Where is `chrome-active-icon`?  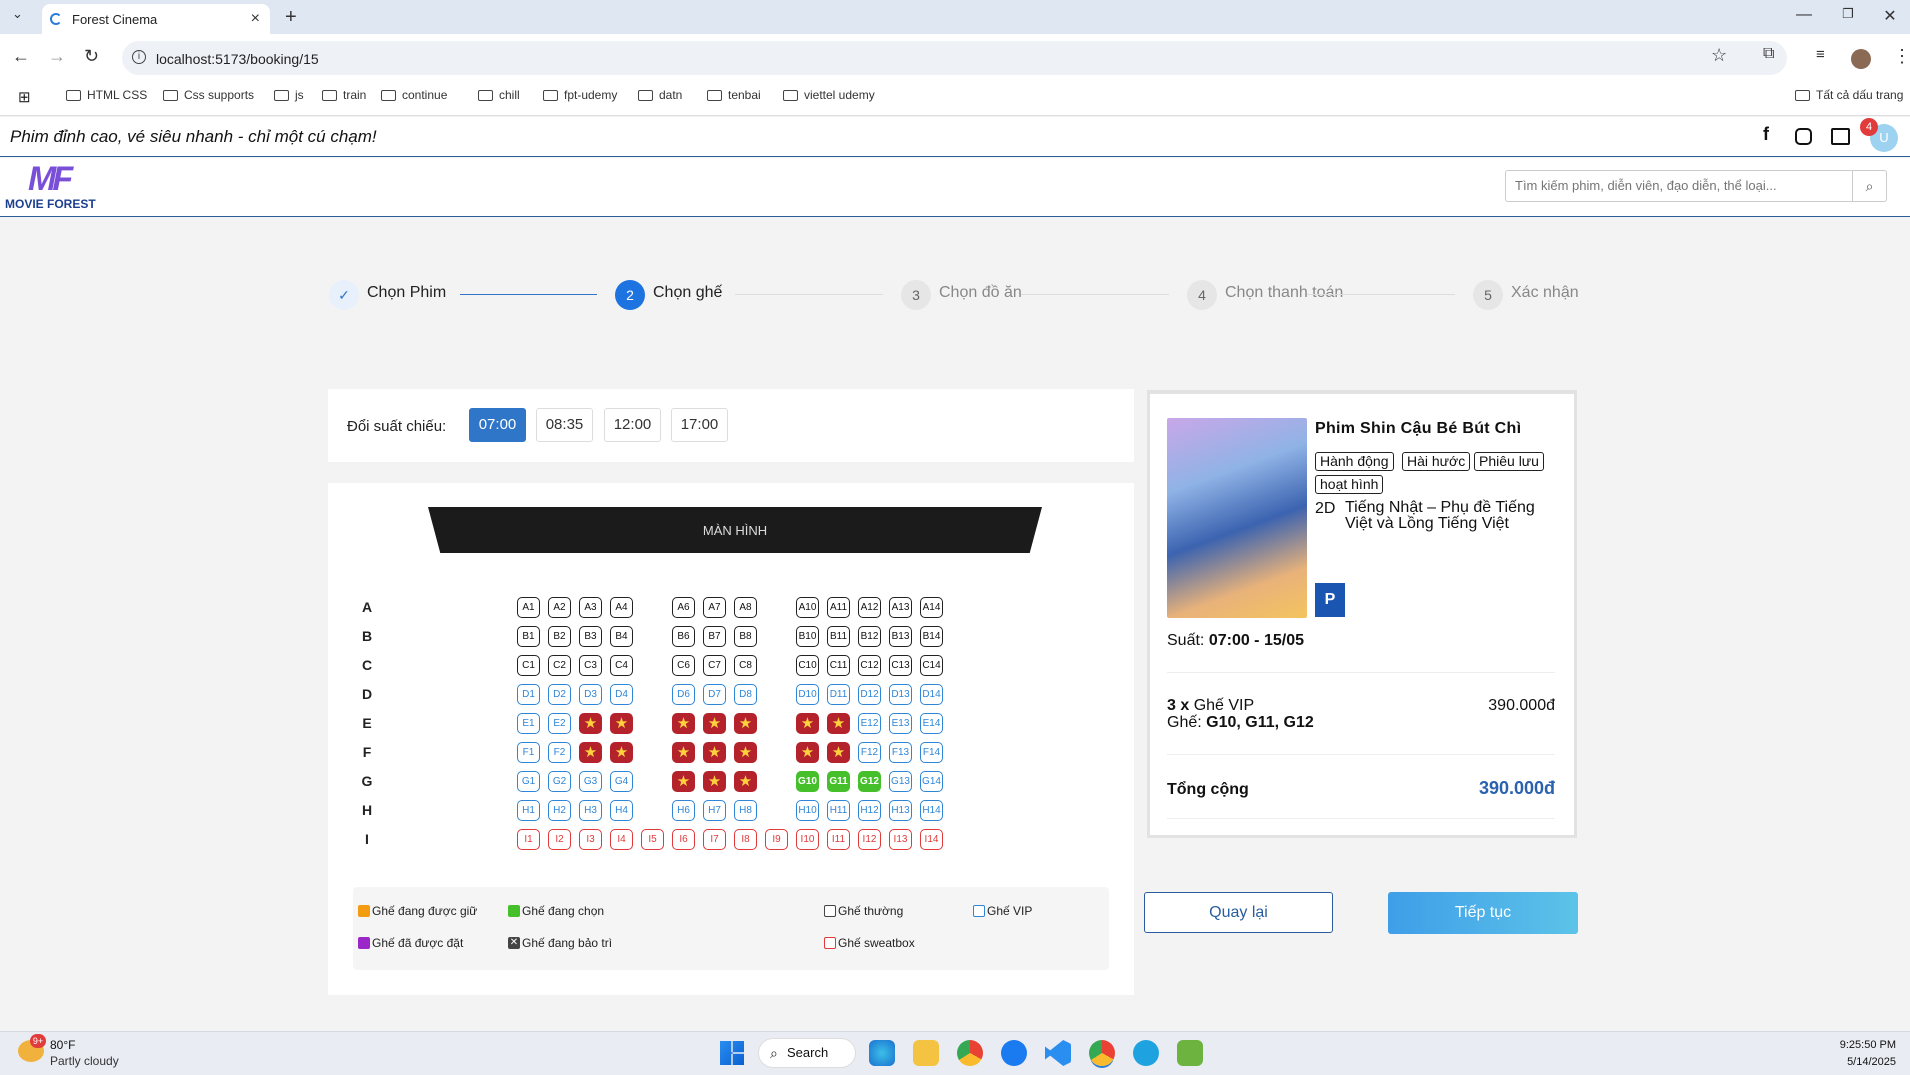
chrome-active-icon is located at coordinates (1102, 1053).